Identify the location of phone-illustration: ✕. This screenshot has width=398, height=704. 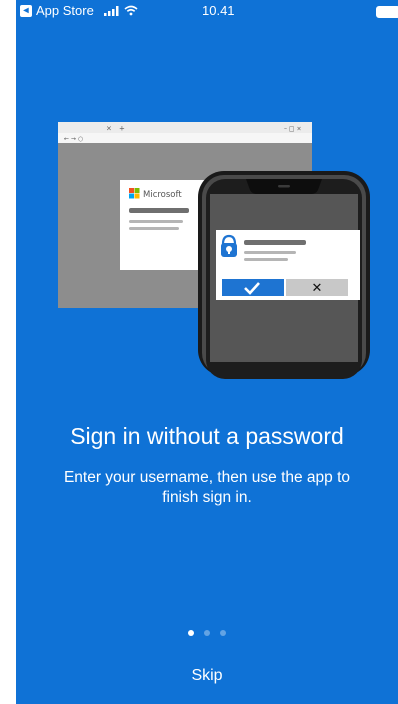
(284, 275).